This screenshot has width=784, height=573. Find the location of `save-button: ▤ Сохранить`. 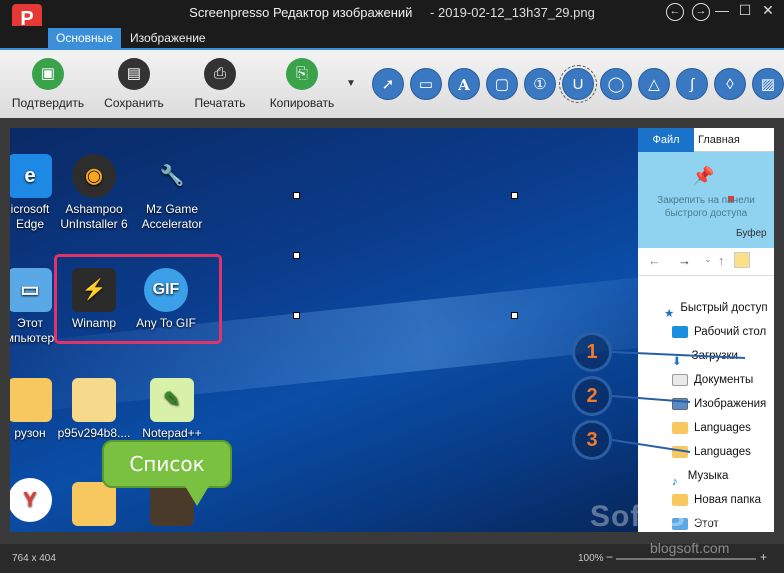

save-button: ▤ Сохранить is located at coordinates (134, 80).